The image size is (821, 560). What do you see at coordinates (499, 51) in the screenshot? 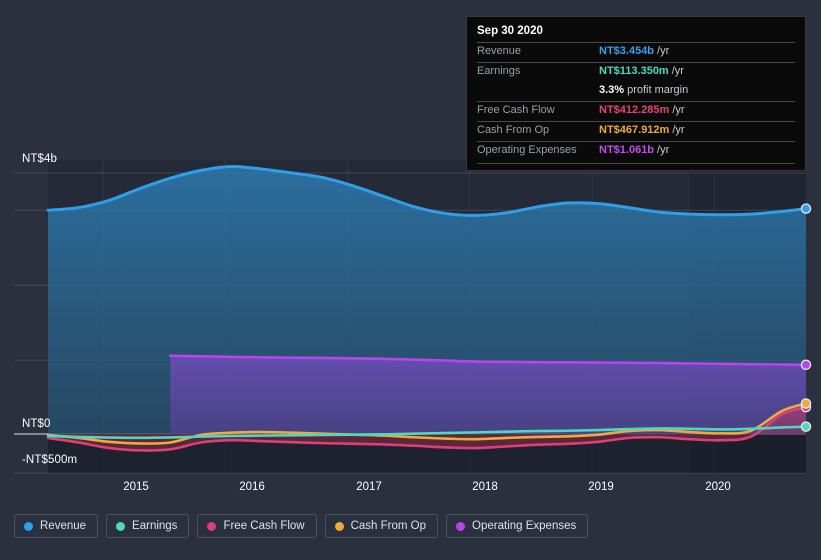
I see `tooltip-label-revenue: Revenue` at bounding box center [499, 51].